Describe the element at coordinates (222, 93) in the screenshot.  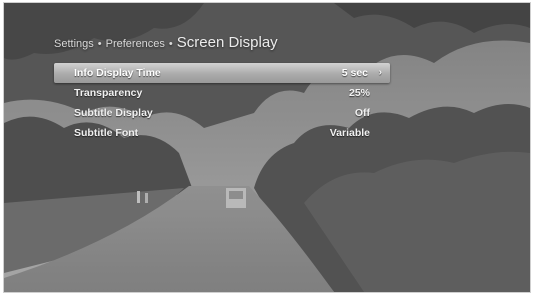
I see `menu-item-transparency: Transparency 25%` at that location.